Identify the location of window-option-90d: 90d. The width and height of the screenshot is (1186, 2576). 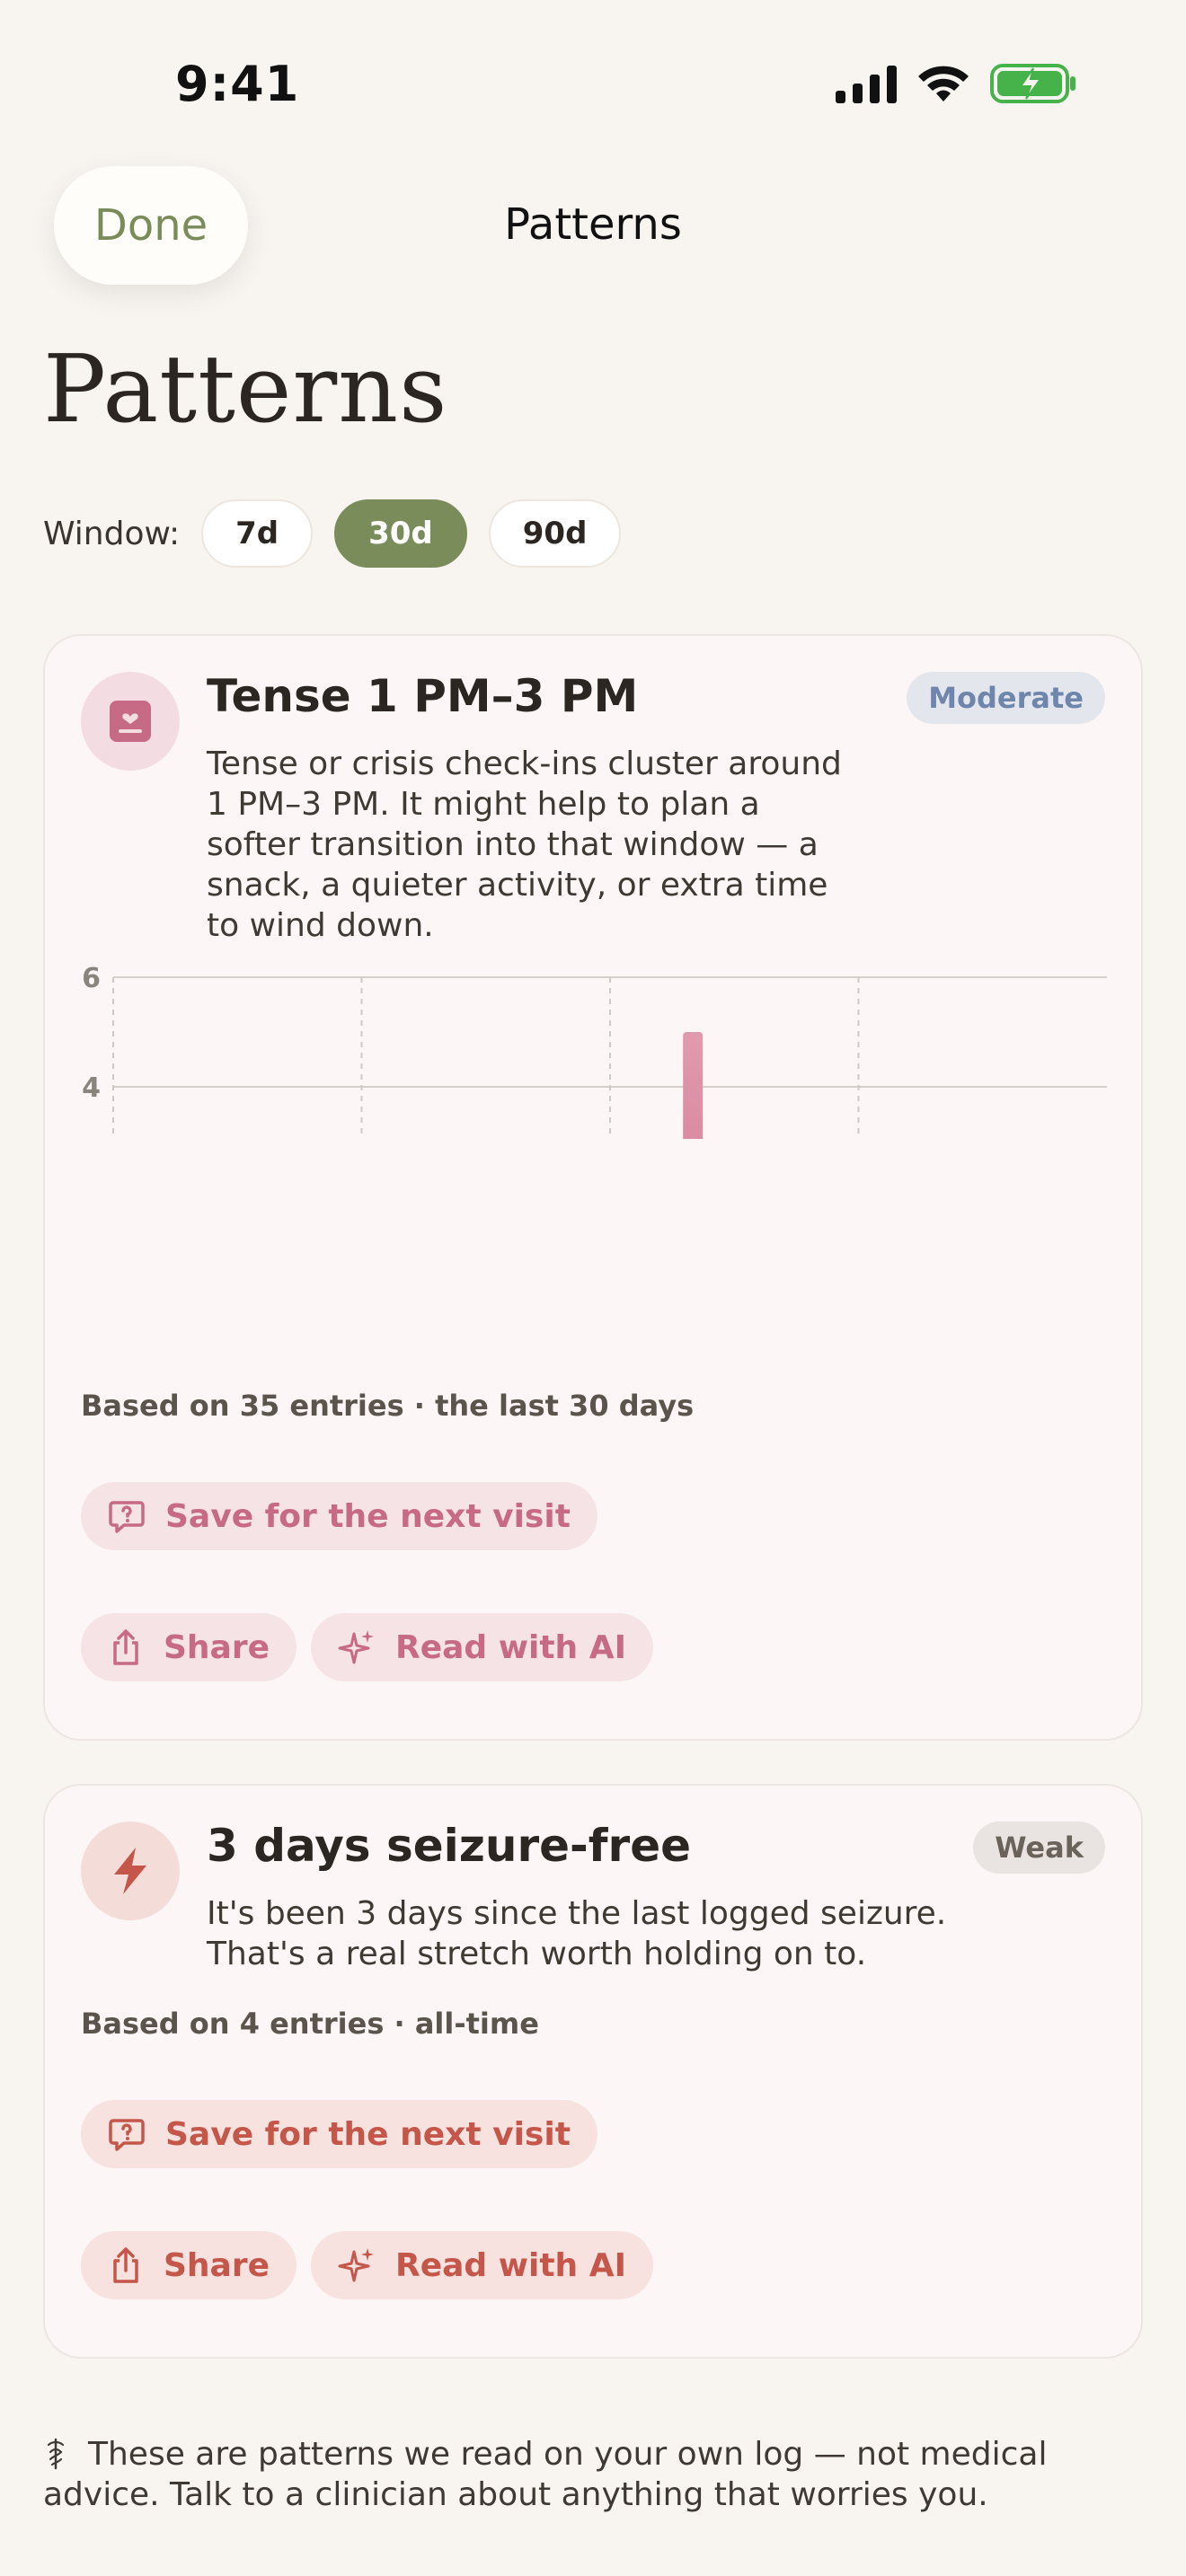
(555, 533).